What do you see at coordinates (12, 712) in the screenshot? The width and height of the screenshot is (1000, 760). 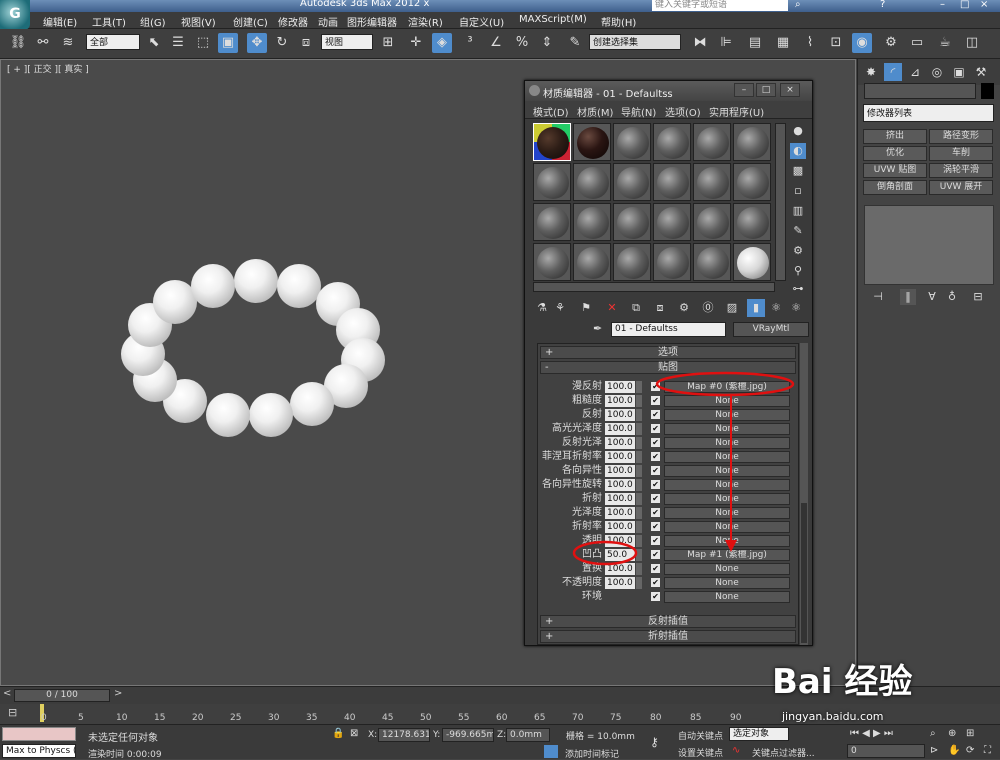 I see `mini-curve-editor-icon: ⊟` at bounding box center [12, 712].